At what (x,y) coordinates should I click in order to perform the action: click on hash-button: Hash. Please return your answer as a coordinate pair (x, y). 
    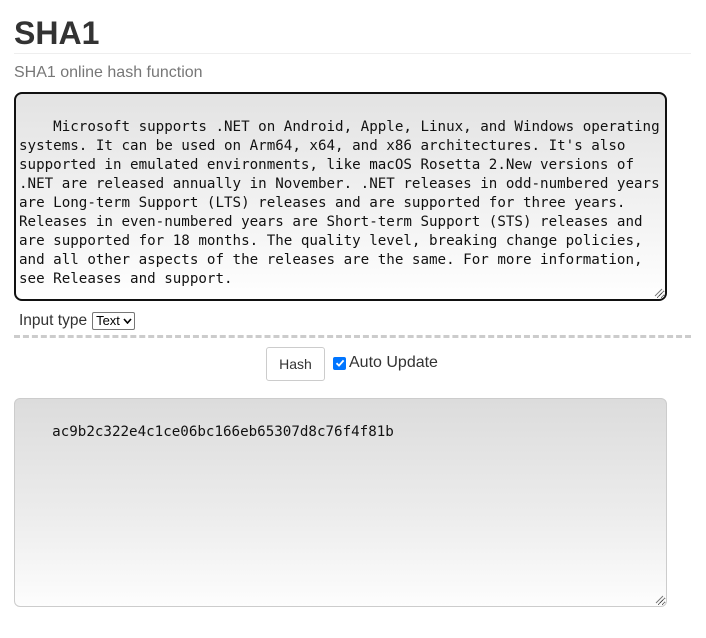
    Looking at the image, I should click on (295, 364).